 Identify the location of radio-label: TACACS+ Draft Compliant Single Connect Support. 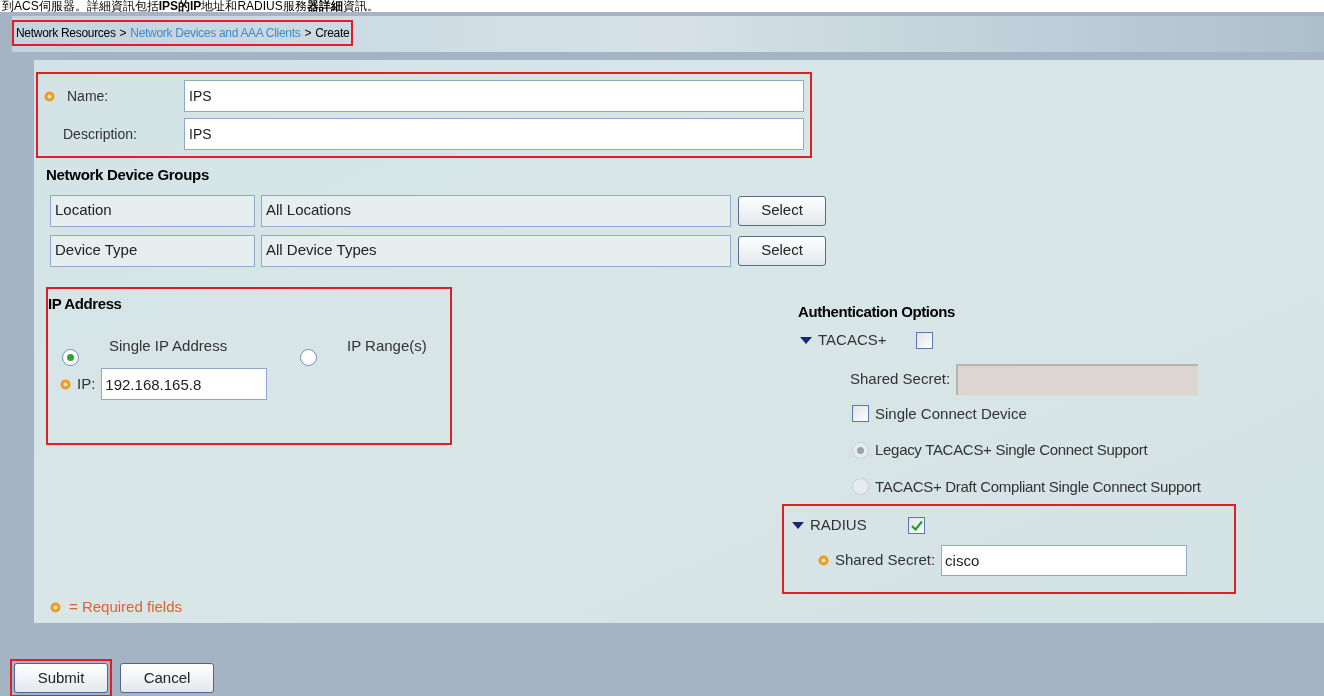
(1038, 486).